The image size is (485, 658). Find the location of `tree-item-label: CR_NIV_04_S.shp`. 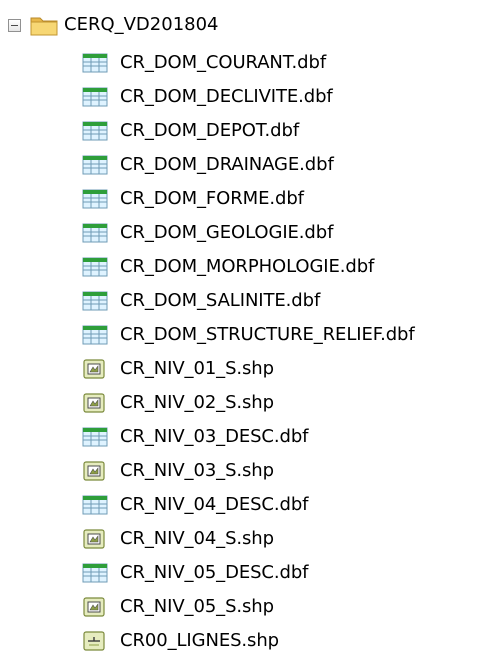

tree-item-label: CR_NIV_04_S.shp is located at coordinates (197, 538).